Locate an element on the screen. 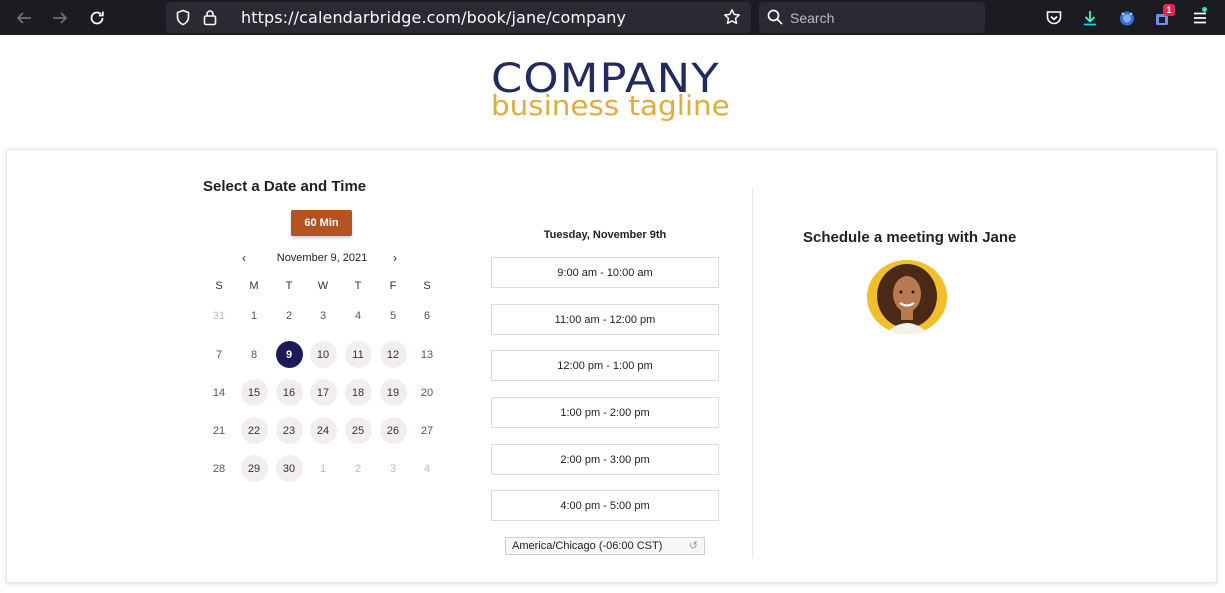 Image resolution: width=1225 pixels, height=593 pixels. weekday-header: F is located at coordinates (393, 286).